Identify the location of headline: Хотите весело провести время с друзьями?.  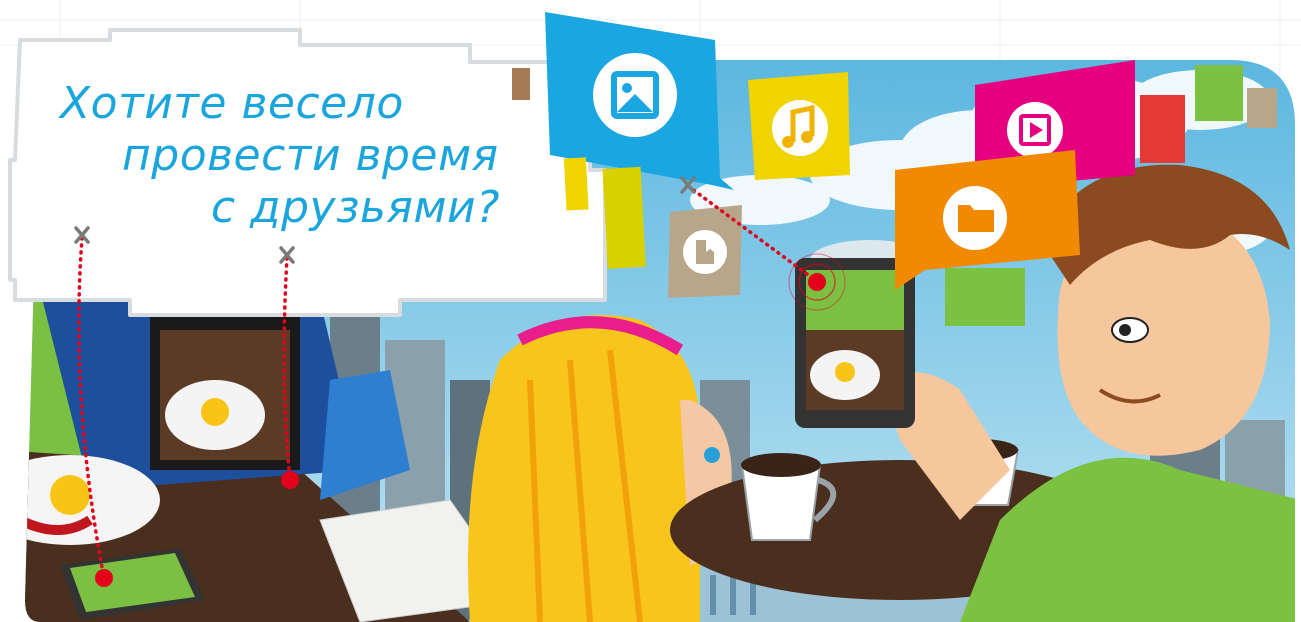
(295, 156).